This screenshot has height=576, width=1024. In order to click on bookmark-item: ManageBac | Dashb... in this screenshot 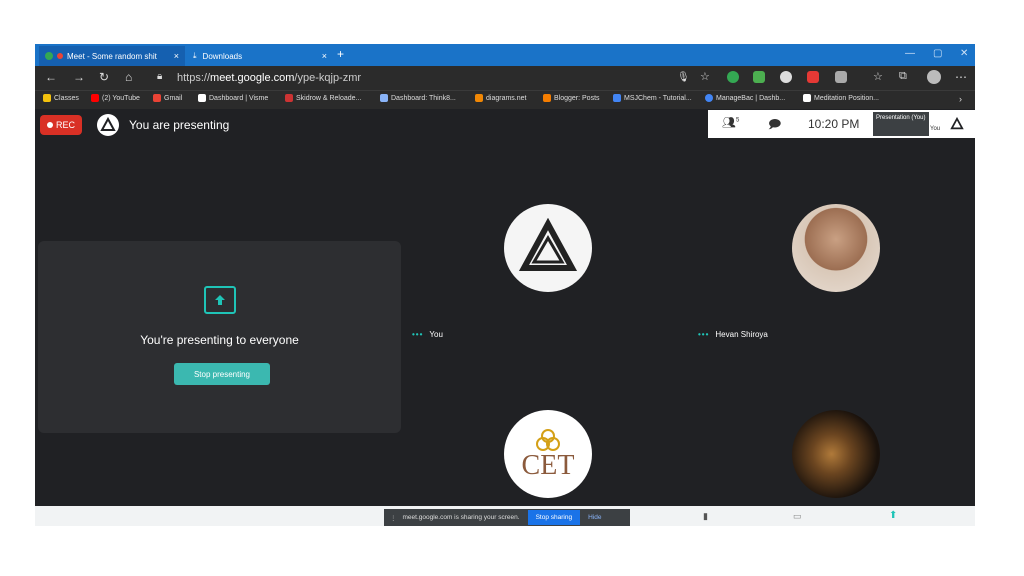, I will do `click(745, 98)`.